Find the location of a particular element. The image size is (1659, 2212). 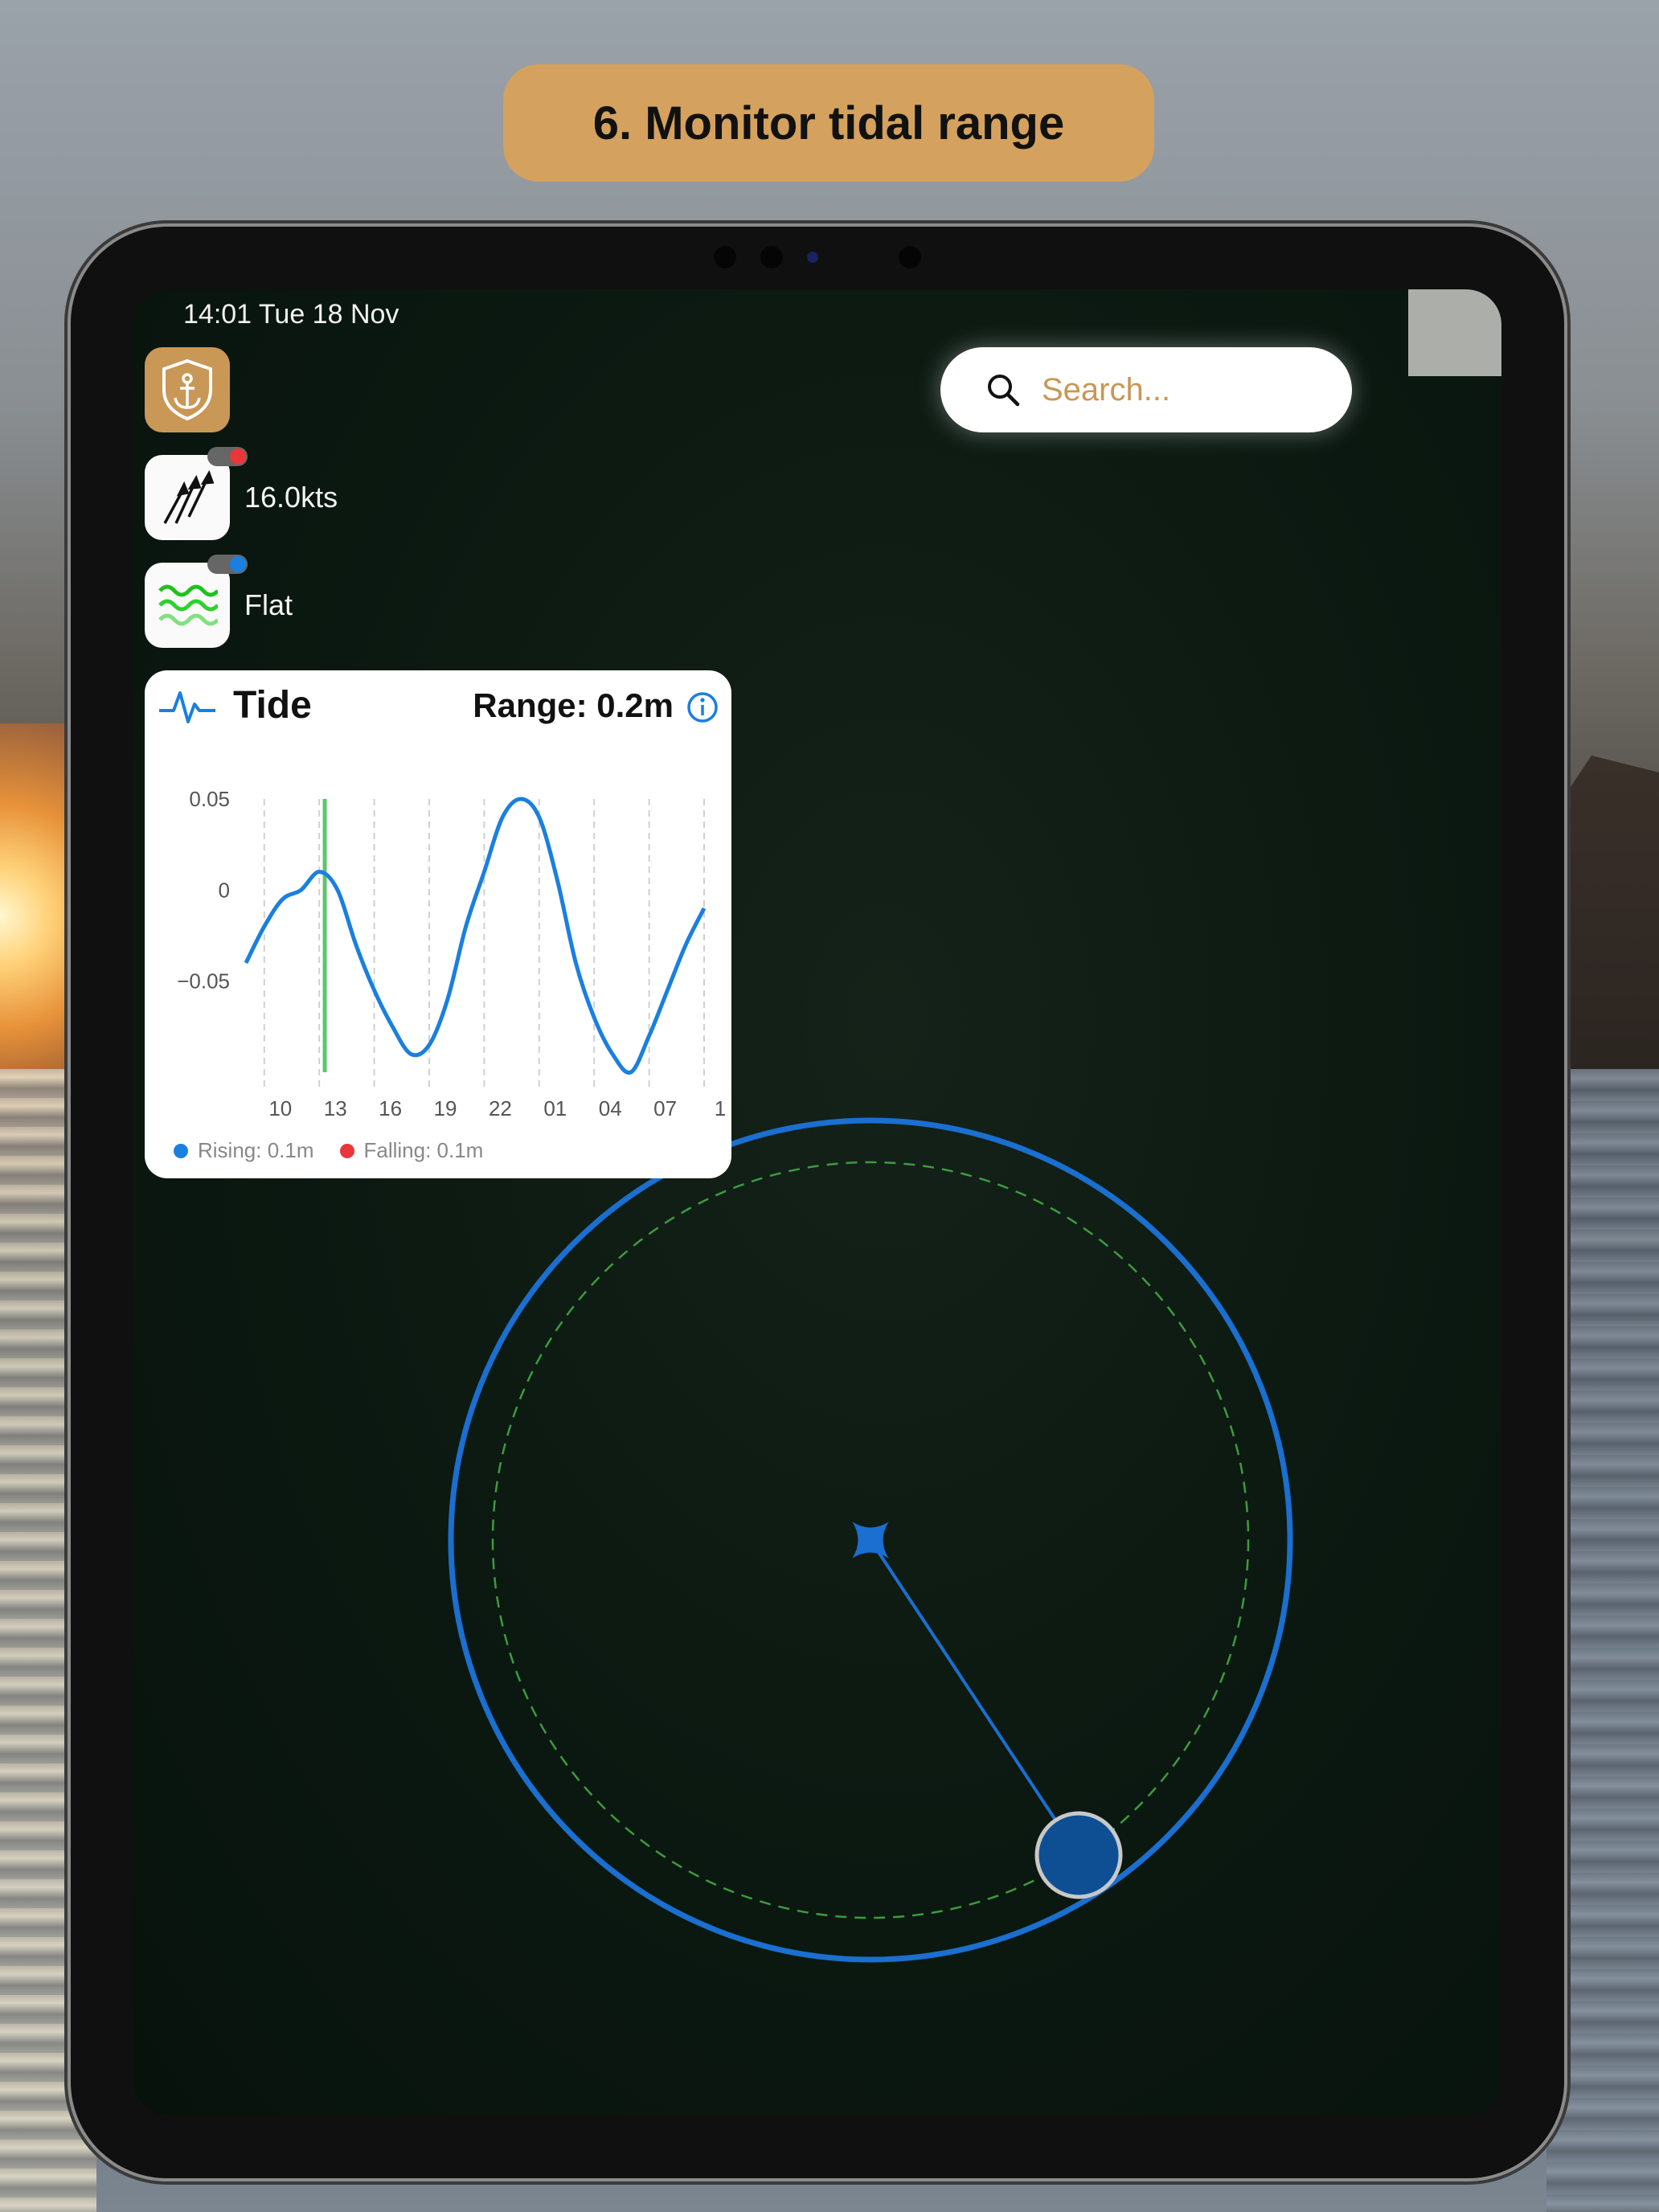

search-bar is located at coordinates (1146, 389).